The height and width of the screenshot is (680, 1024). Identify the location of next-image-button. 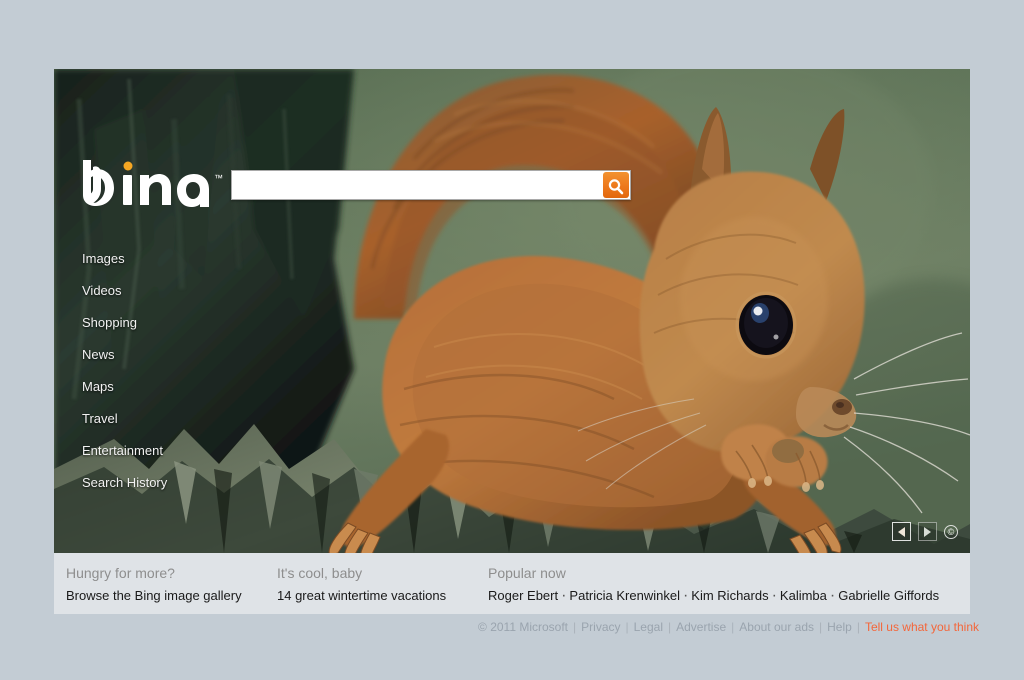
(927, 531).